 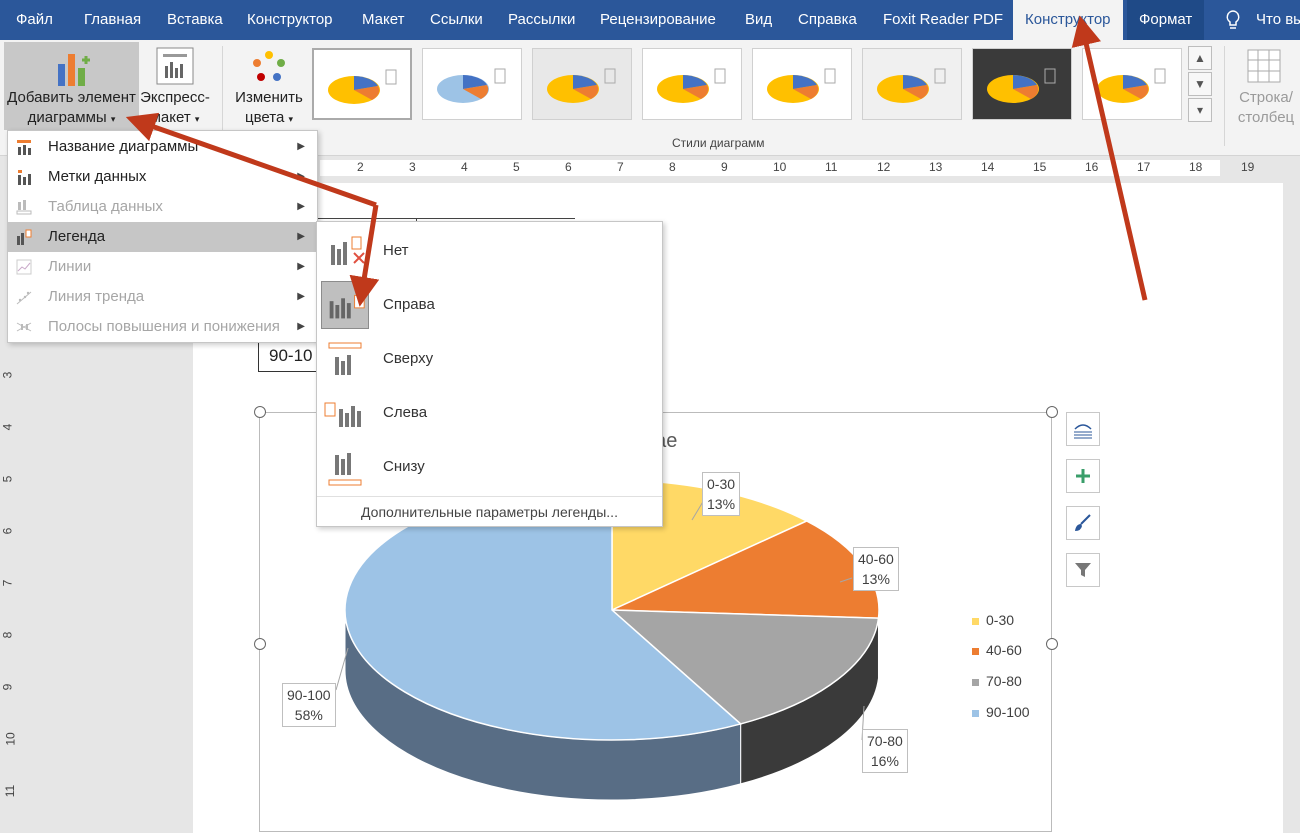 I want to click on chart-styles-button, so click(x=1083, y=523).